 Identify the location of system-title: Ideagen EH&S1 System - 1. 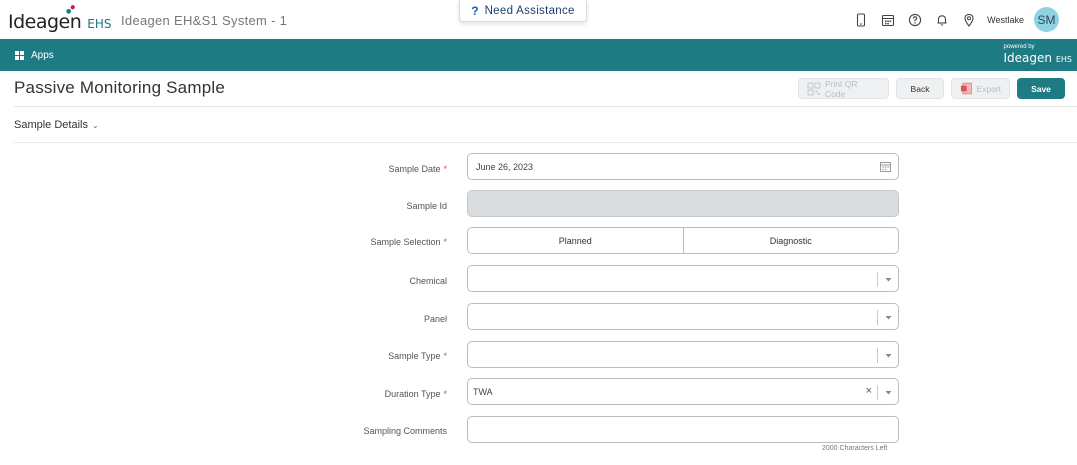
(204, 20).